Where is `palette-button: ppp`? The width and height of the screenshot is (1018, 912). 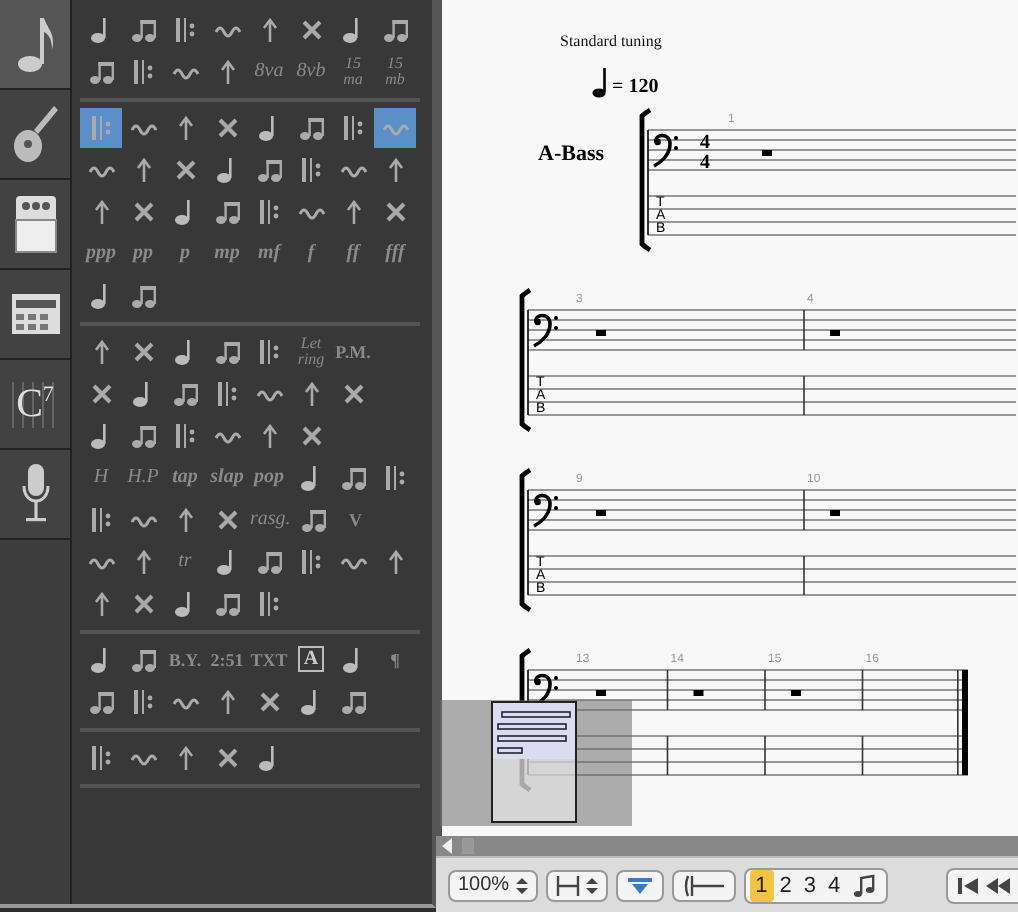 palette-button: ppp is located at coordinates (101, 253).